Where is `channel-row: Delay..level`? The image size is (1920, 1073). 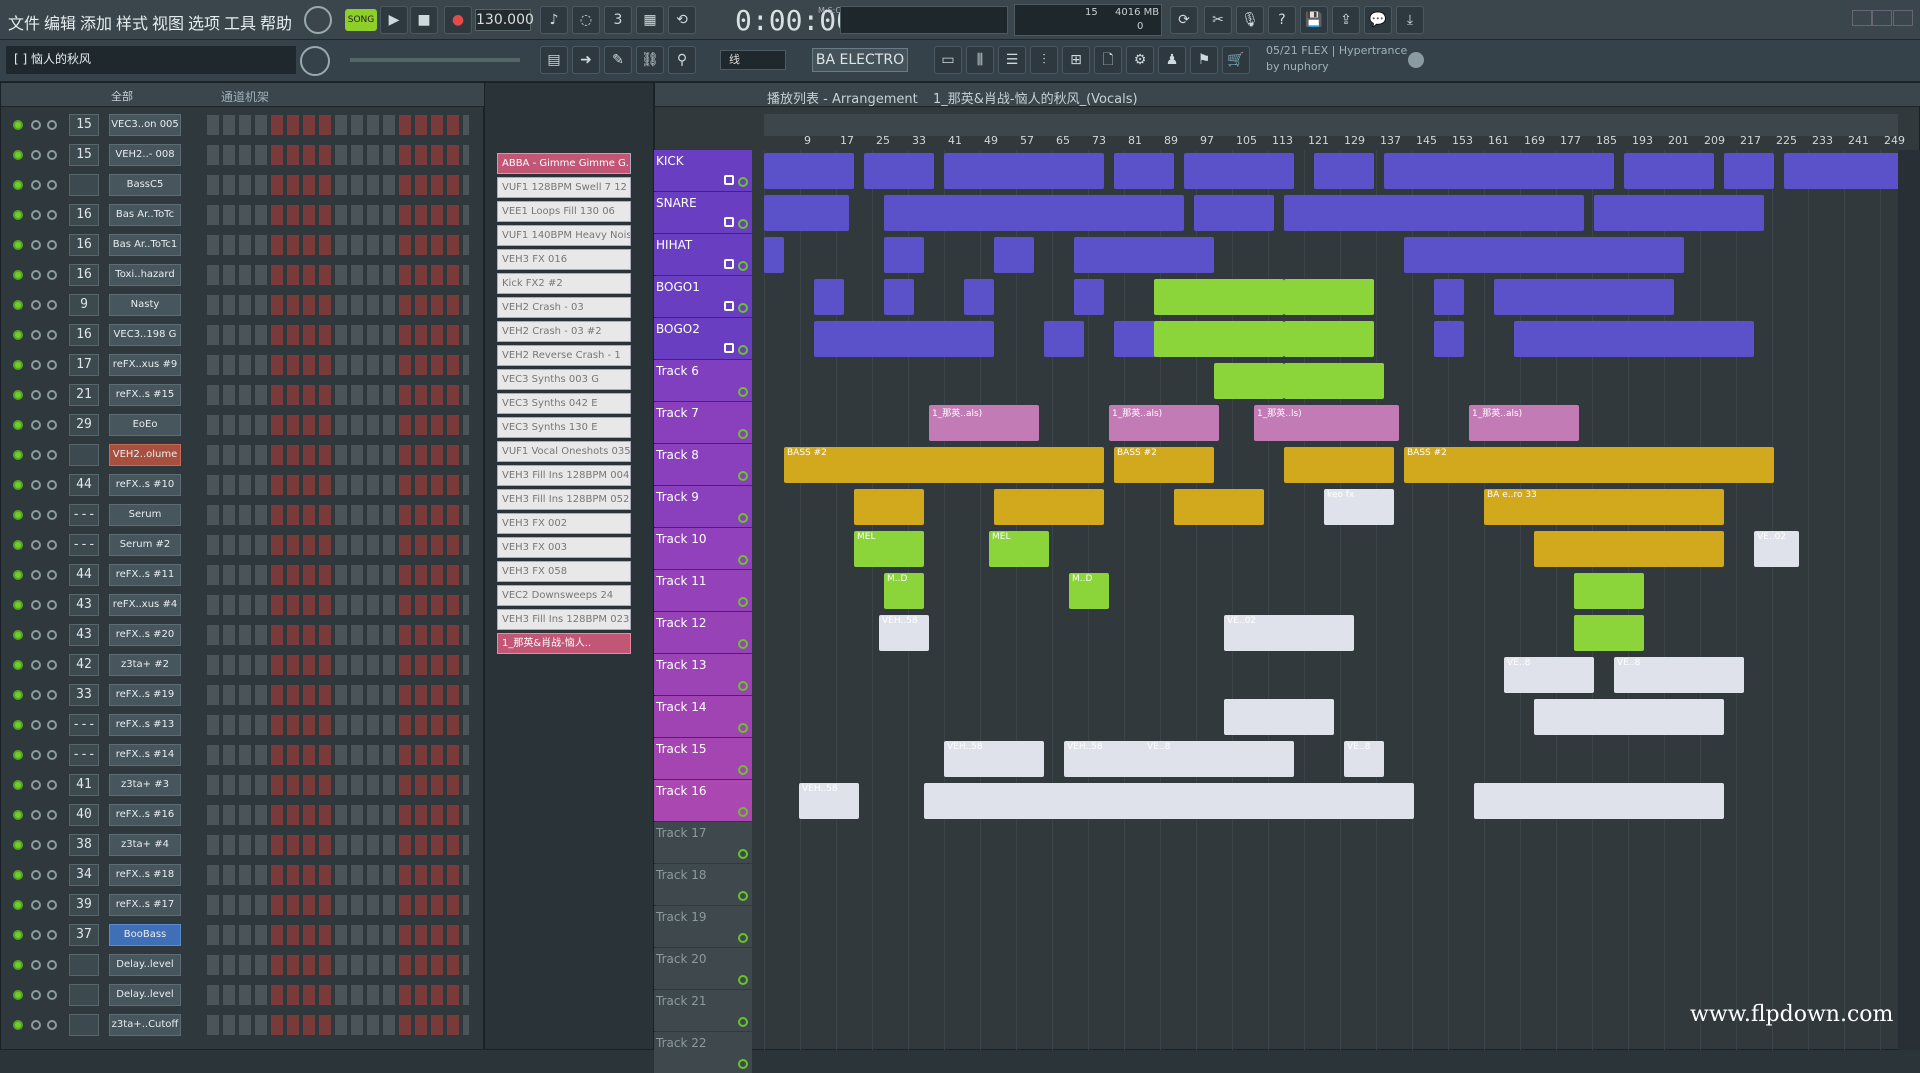 channel-row: Delay..level is located at coordinates (242, 994).